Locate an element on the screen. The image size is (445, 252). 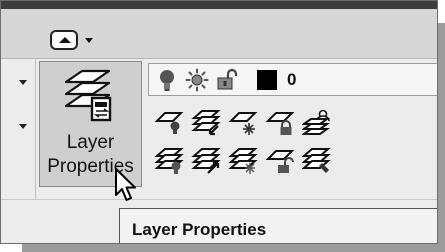
mouse-pointer-icon is located at coordinates (125, 184).